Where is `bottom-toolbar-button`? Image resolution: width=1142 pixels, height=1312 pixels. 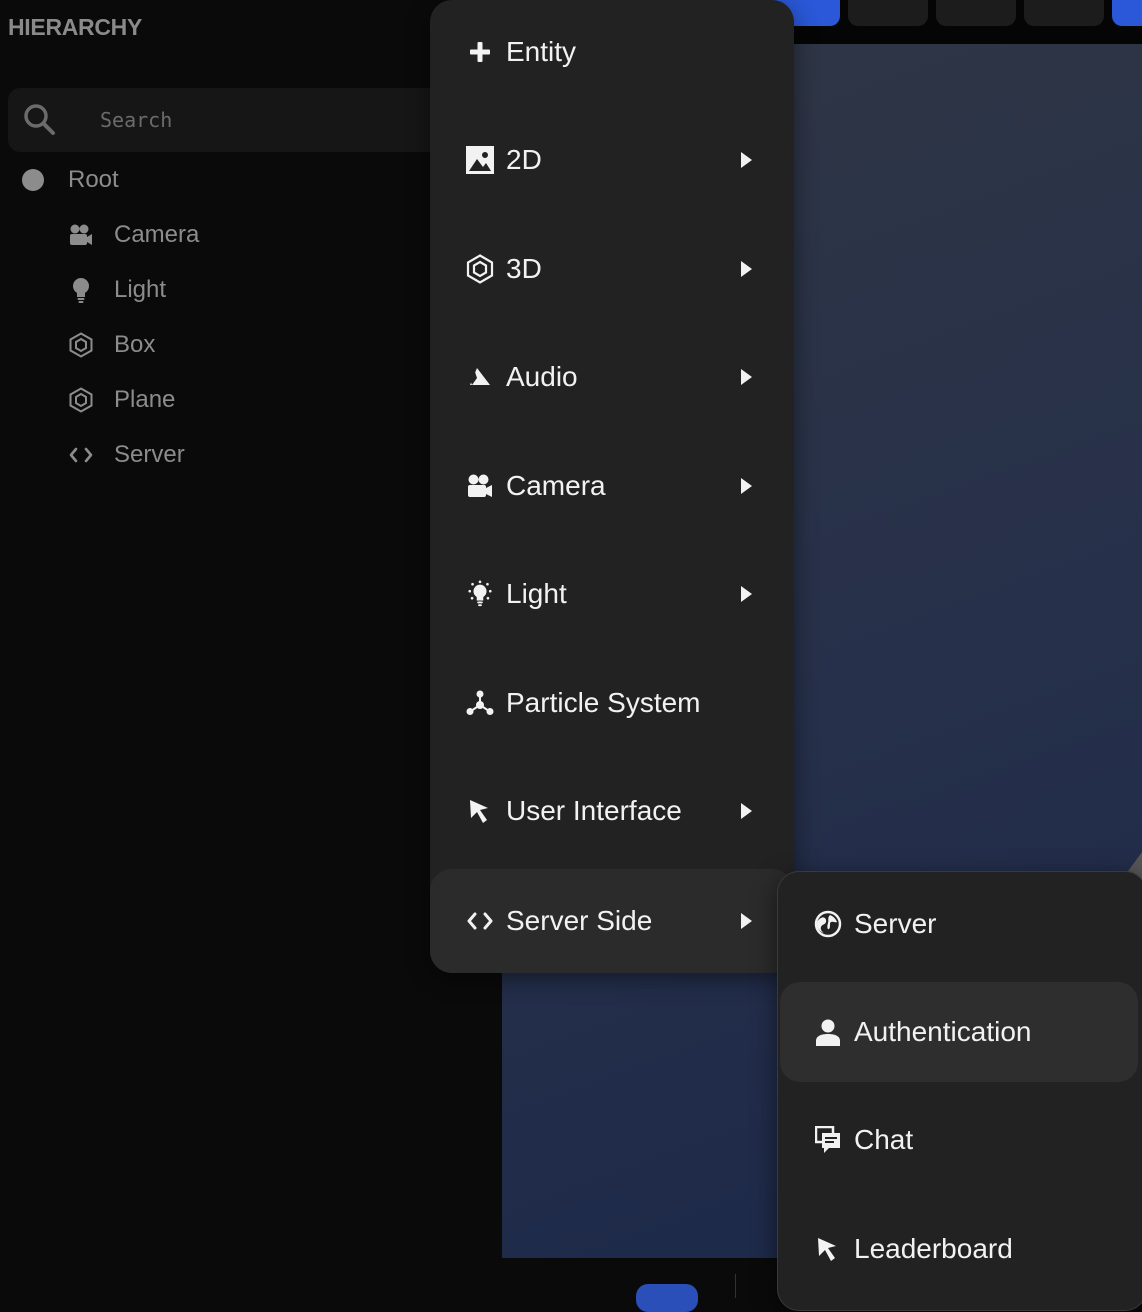
bottom-toolbar-button is located at coordinates (667, 1298).